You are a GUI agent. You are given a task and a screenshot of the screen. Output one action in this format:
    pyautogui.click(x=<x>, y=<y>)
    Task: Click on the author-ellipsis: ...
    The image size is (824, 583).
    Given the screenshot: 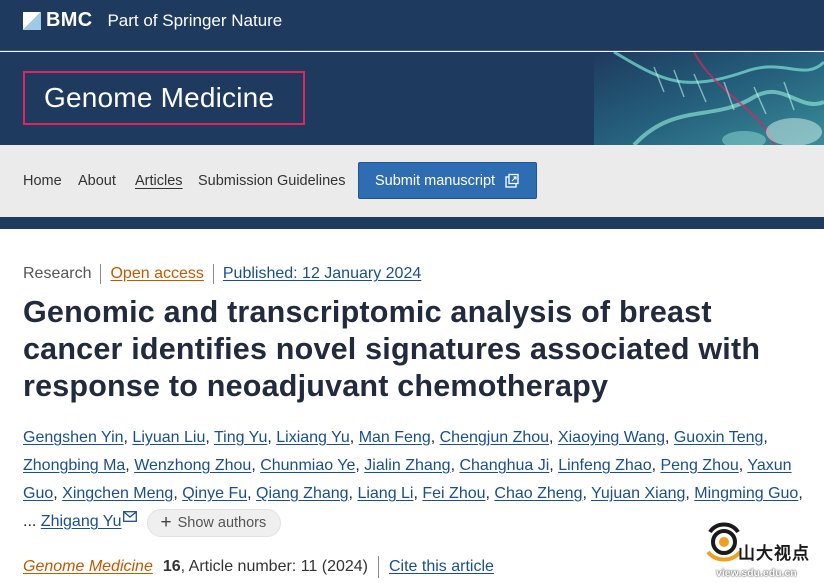 What is the action you would take?
    pyautogui.click(x=30, y=521)
    